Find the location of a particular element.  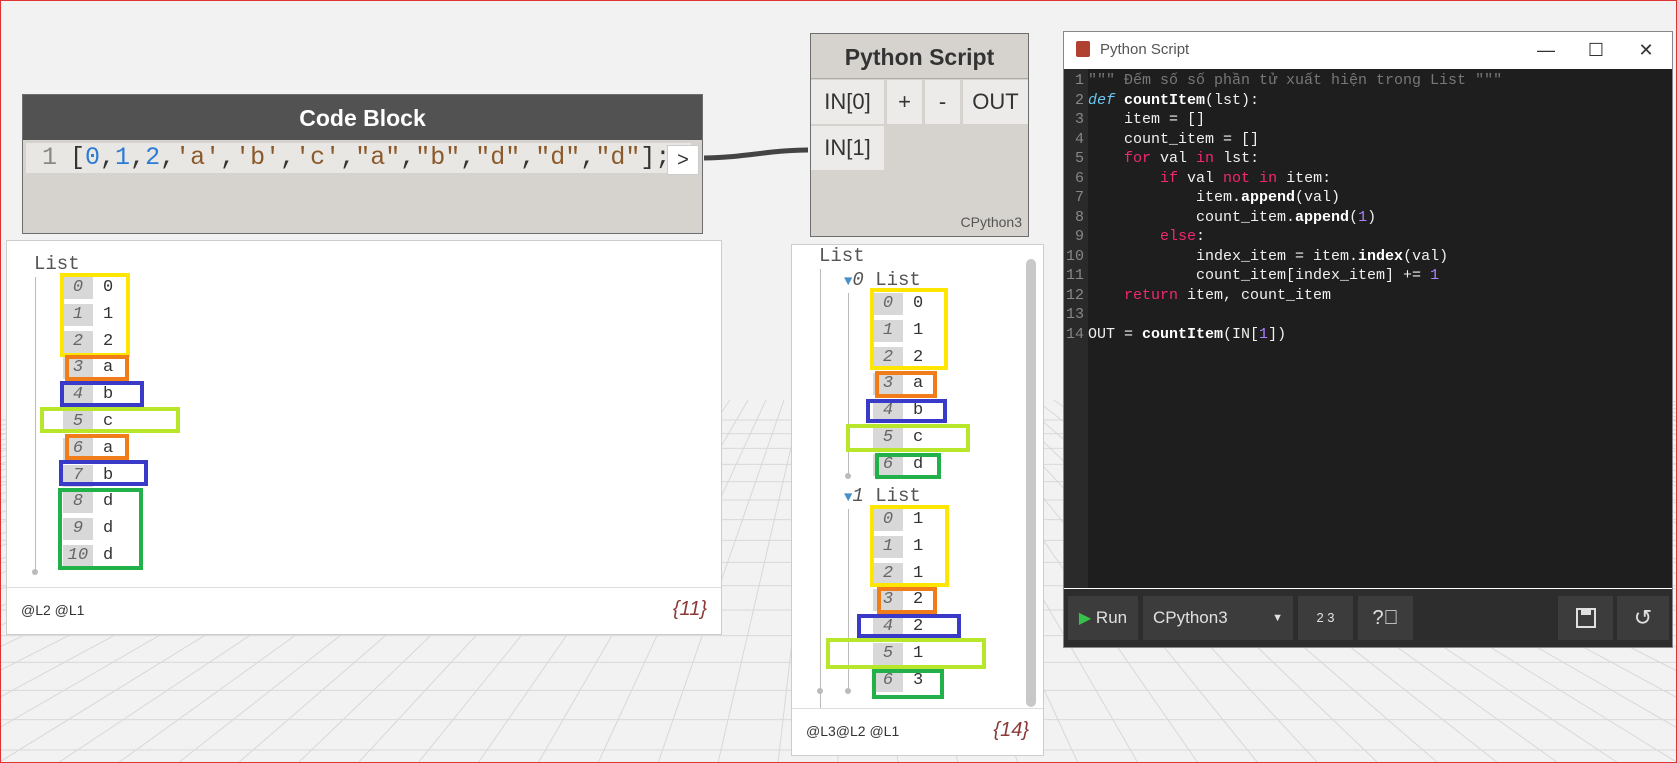

line-number: 5 is located at coordinates (1079, 158).